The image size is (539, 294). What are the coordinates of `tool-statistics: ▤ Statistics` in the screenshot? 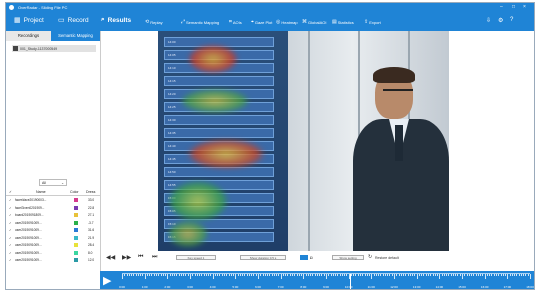 It's located at (343, 22).